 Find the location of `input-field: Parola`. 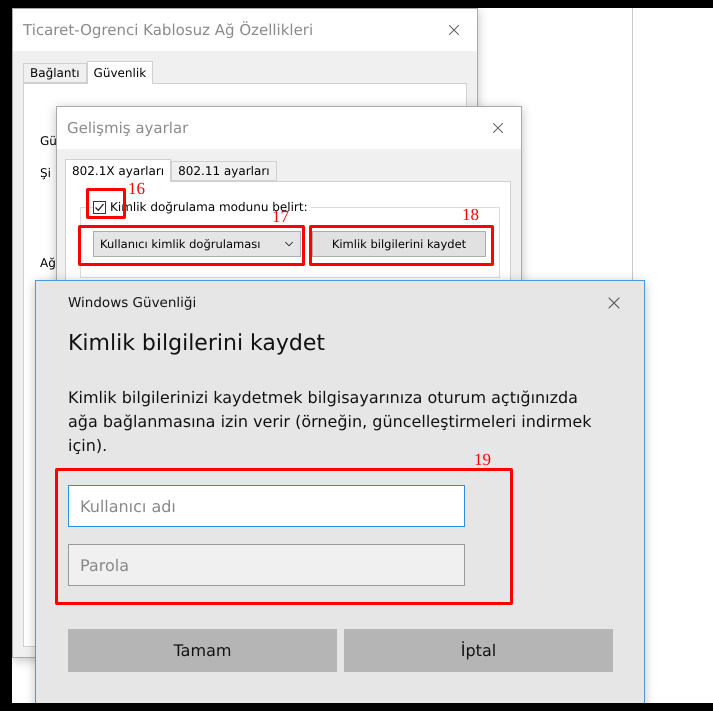

input-field: Parola is located at coordinates (266, 565).